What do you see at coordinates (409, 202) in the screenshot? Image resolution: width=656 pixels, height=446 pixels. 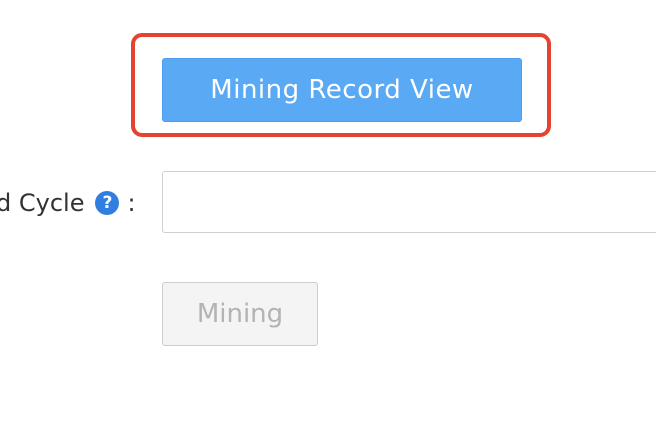 I see `cycle-input` at bounding box center [409, 202].